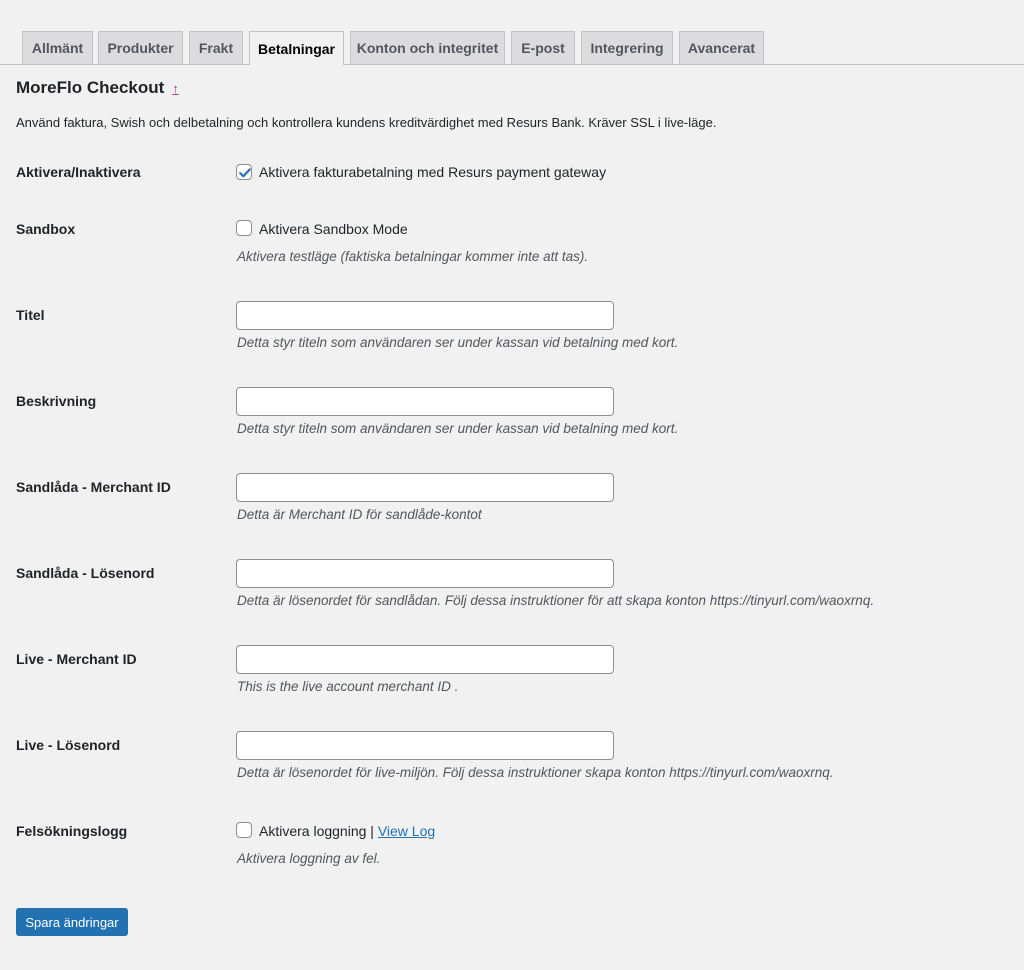 This screenshot has height=970, width=1024. What do you see at coordinates (425, 659) in the screenshot?
I see `live-merchant-id-input` at bounding box center [425, 659].